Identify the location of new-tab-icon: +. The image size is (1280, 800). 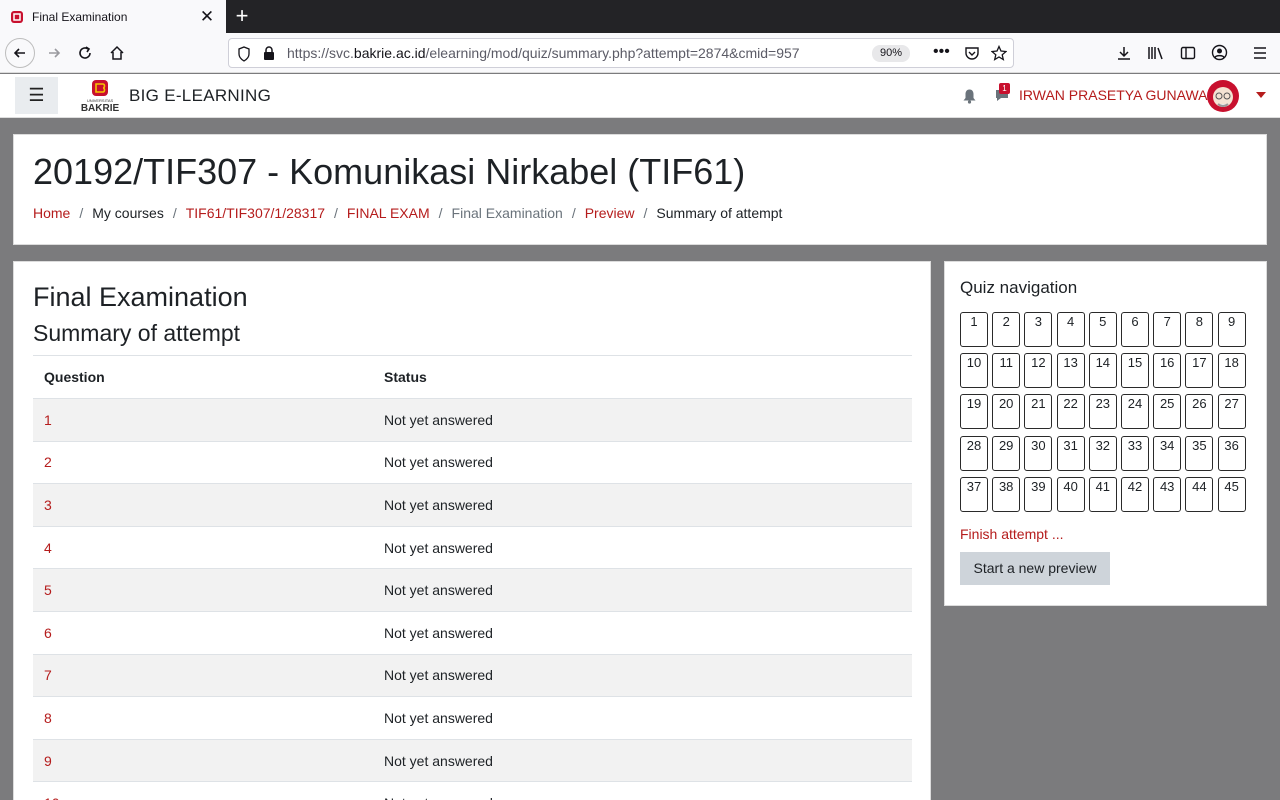
(242, 16).